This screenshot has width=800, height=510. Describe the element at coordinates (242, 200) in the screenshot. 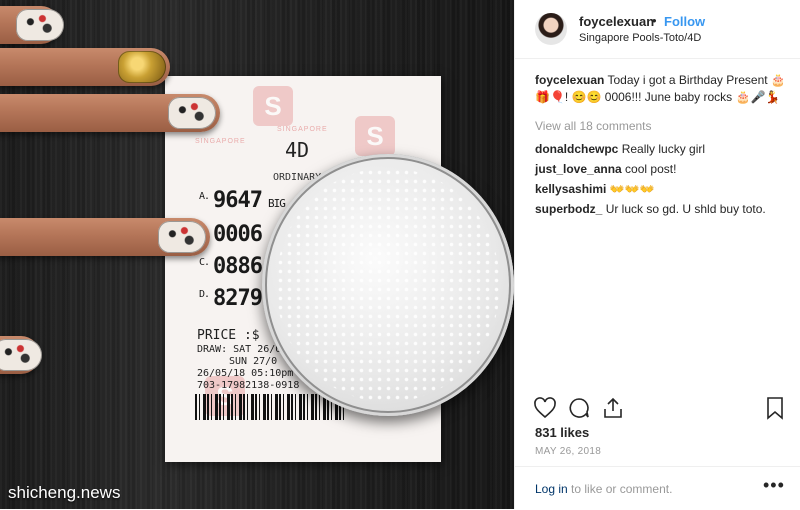

I see `ticket-line: A. 9647 BIG` at that location.